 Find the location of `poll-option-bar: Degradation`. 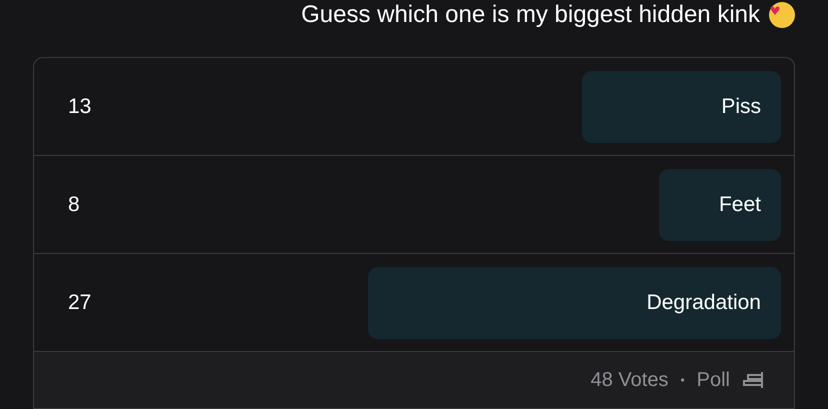

poll-option-bar: Degradation is located at coordinates (574, 302).